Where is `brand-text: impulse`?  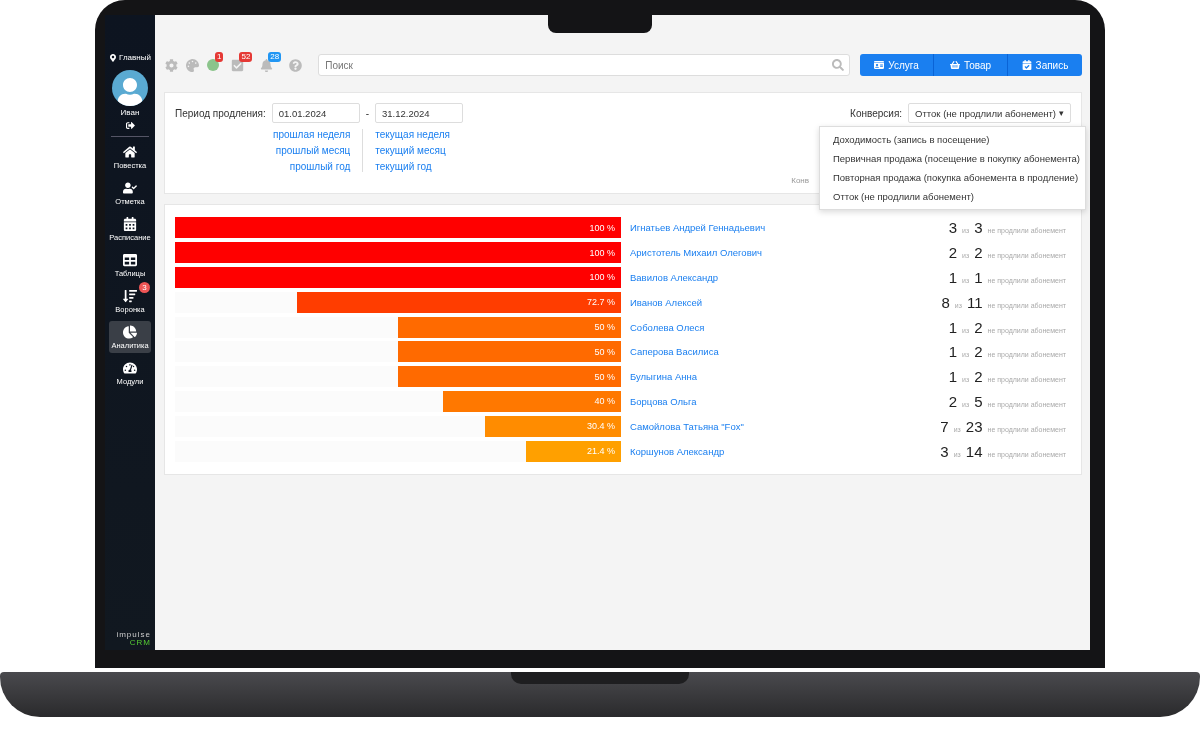
brand-text: impulse is located at coordinates (133, 635).